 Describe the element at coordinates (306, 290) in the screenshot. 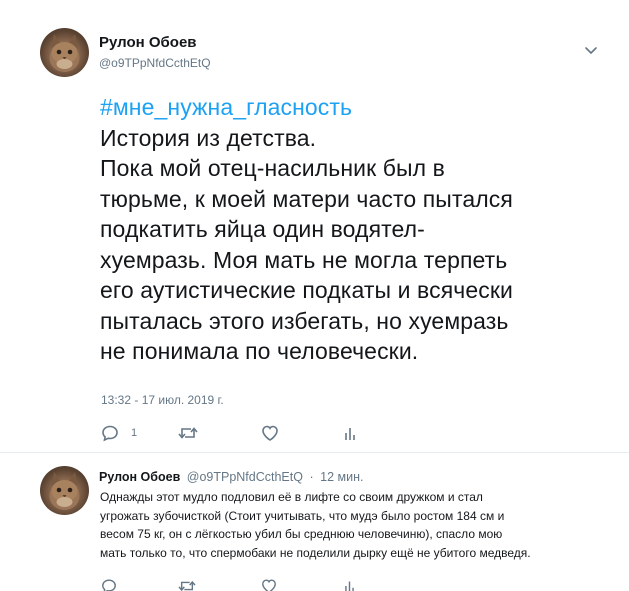

I see `tweet-text-line: его аутистические подкаты и всячески` at that location.